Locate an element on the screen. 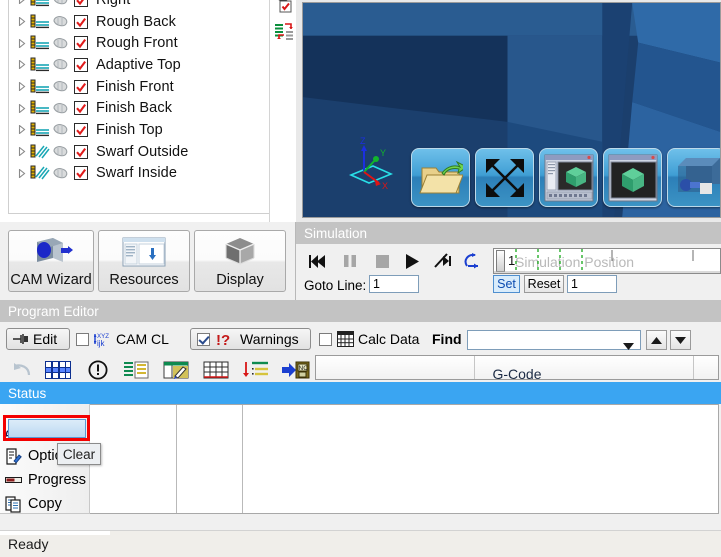 The image size is (721, 557). options-doc-icon is located at coordinates (13, 456).